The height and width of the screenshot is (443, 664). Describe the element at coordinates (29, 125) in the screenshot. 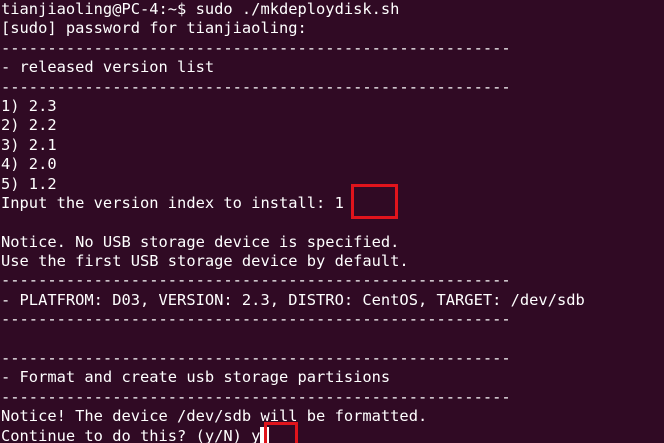

I see `version-option: 2) 2.2` at that location.